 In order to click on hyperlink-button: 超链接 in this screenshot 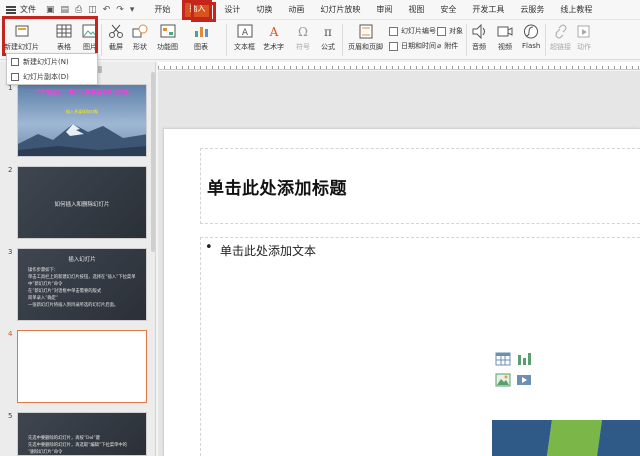, I will do `click(560, 38)`.